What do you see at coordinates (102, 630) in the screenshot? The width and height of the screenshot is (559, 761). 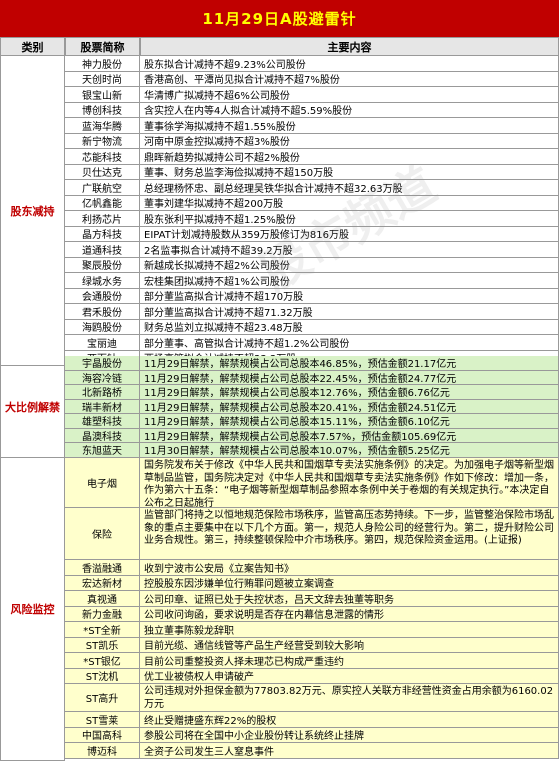 I see `stock-name: *ST全新` at bounding box center [102, 630].